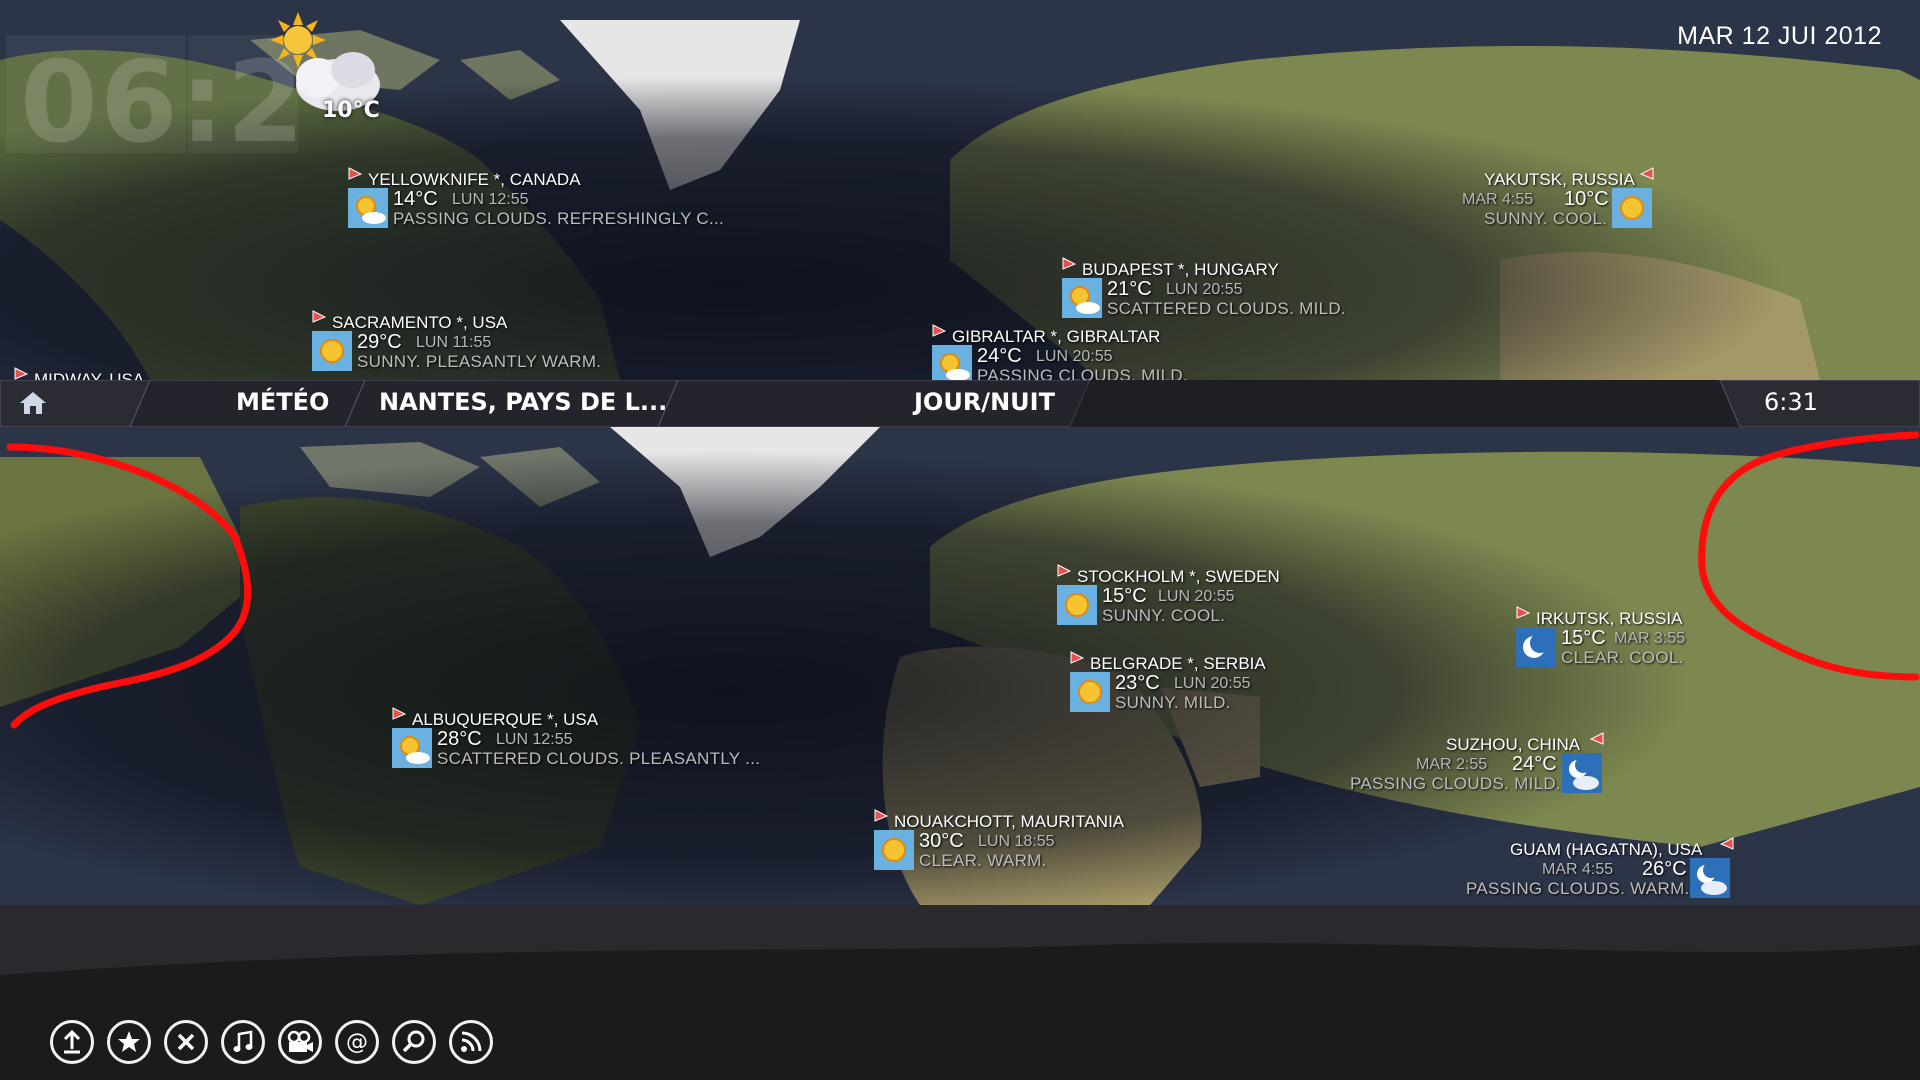 This screenshot has height=1080, width=1920. What do you see at coordinates (1622, 657) in the screenshot?
I see `city-condition: CLEAR. COOL.` at bounding box center [1622, 657].